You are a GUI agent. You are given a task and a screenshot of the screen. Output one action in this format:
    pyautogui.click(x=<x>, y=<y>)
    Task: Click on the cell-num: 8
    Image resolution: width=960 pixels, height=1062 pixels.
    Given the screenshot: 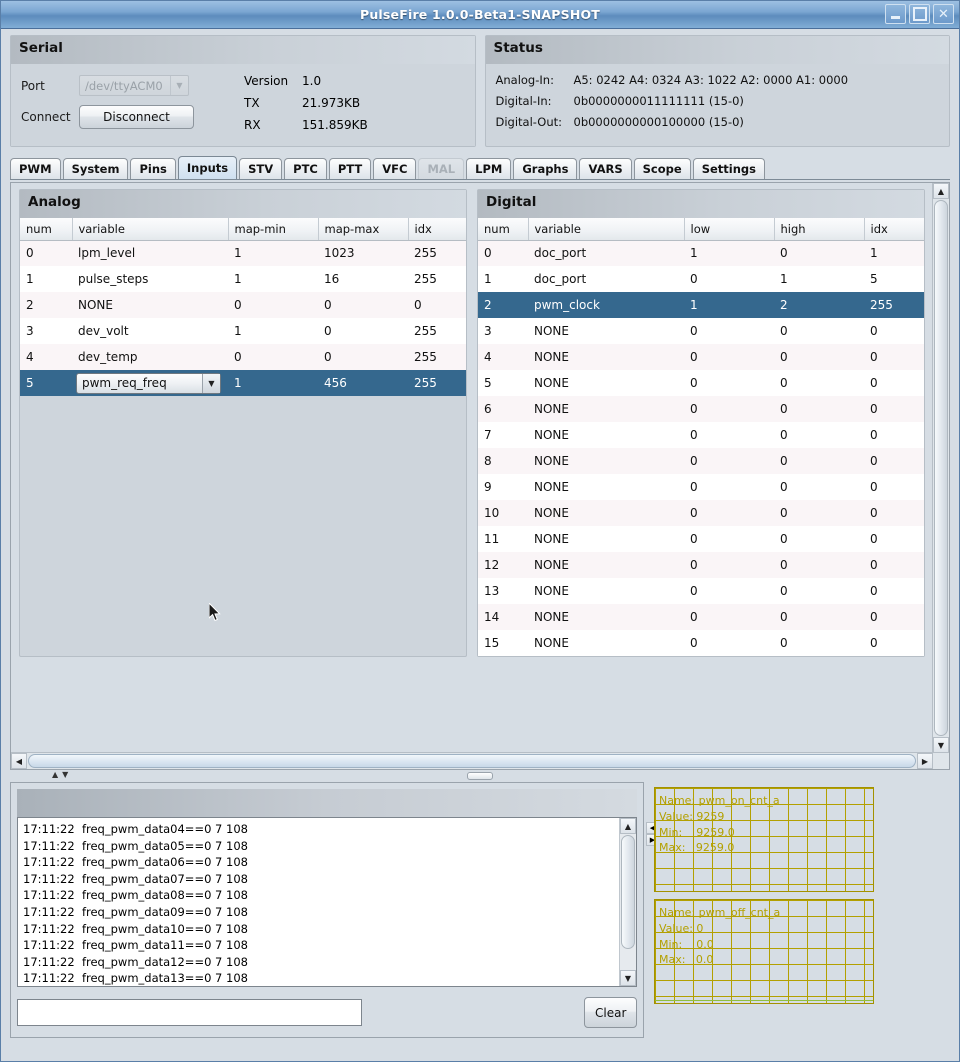 What is the action you would take?
    pyautogui.click(x=503, y=461)
    